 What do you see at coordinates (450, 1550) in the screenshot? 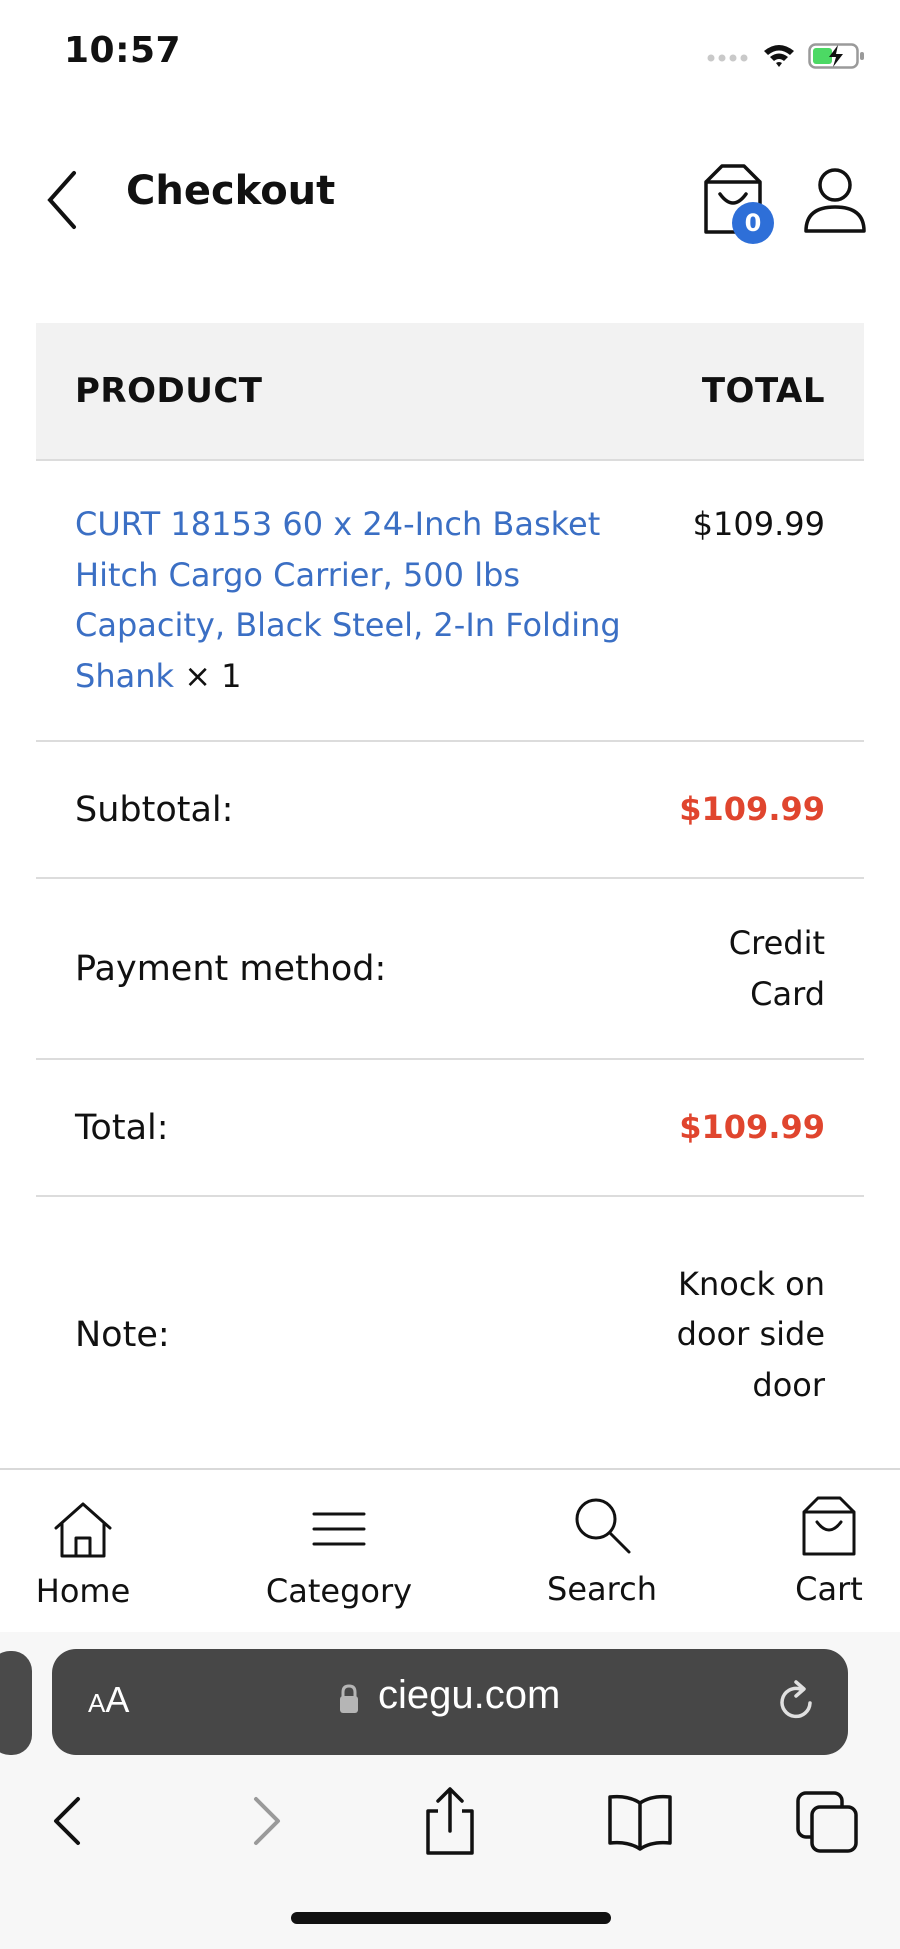
I see `bottom-tab-bar: Home Category Search Cart` at bounding box center [450, 1550].